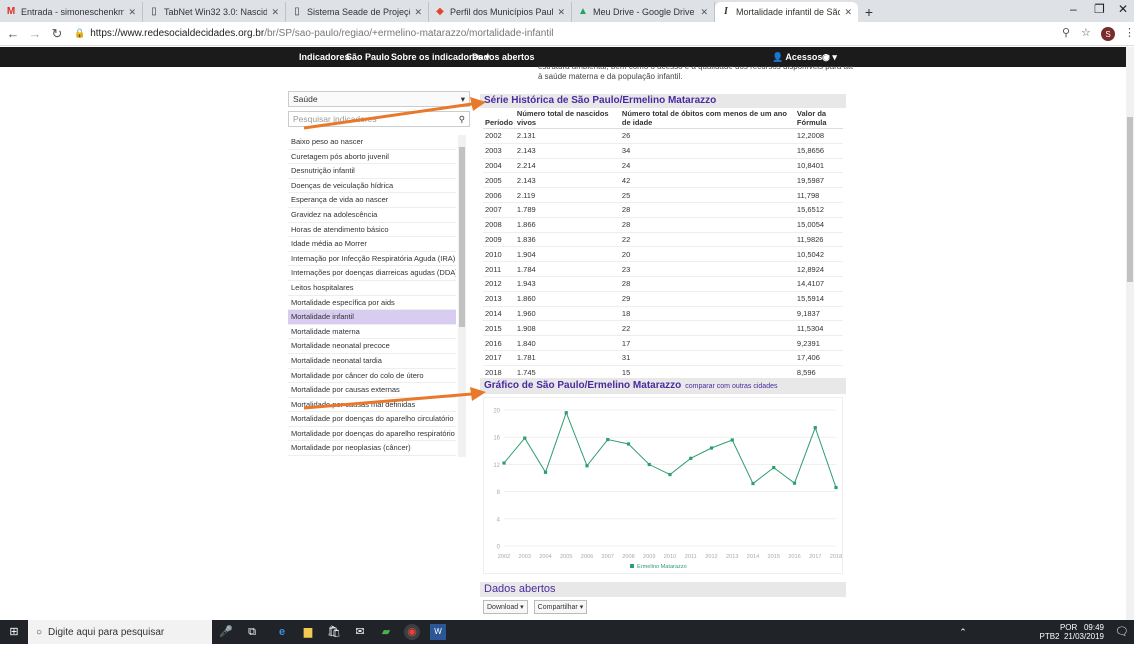 This screenshot has height=672, width=1134. Describe the element at coordinates (663, 151) in the screenshot. I see `table-row: 2003 2.143 34 15,8656` at that location.